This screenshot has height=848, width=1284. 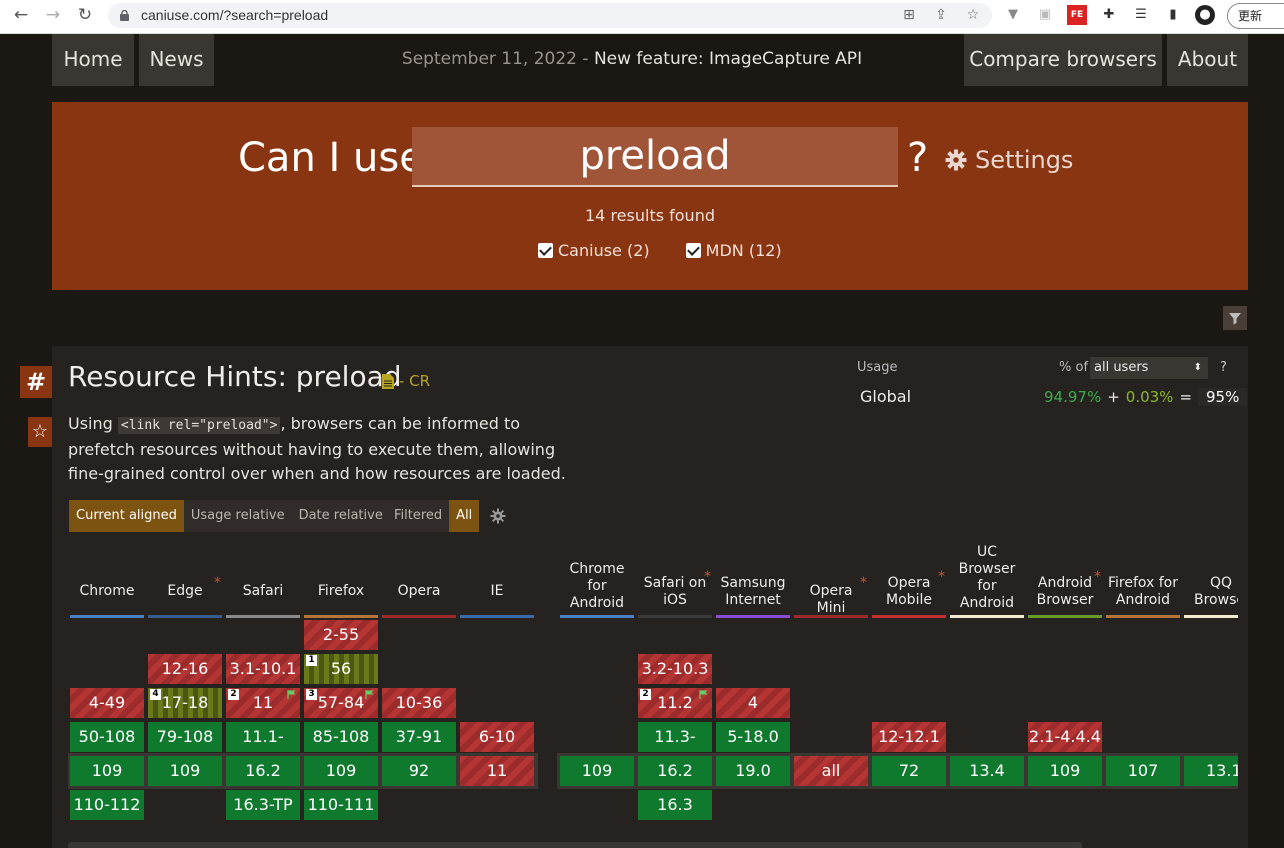 What do you see at coordinates (703, 694) in the screenshot?
I see `flag-icon` at bounding box center [703, 694].